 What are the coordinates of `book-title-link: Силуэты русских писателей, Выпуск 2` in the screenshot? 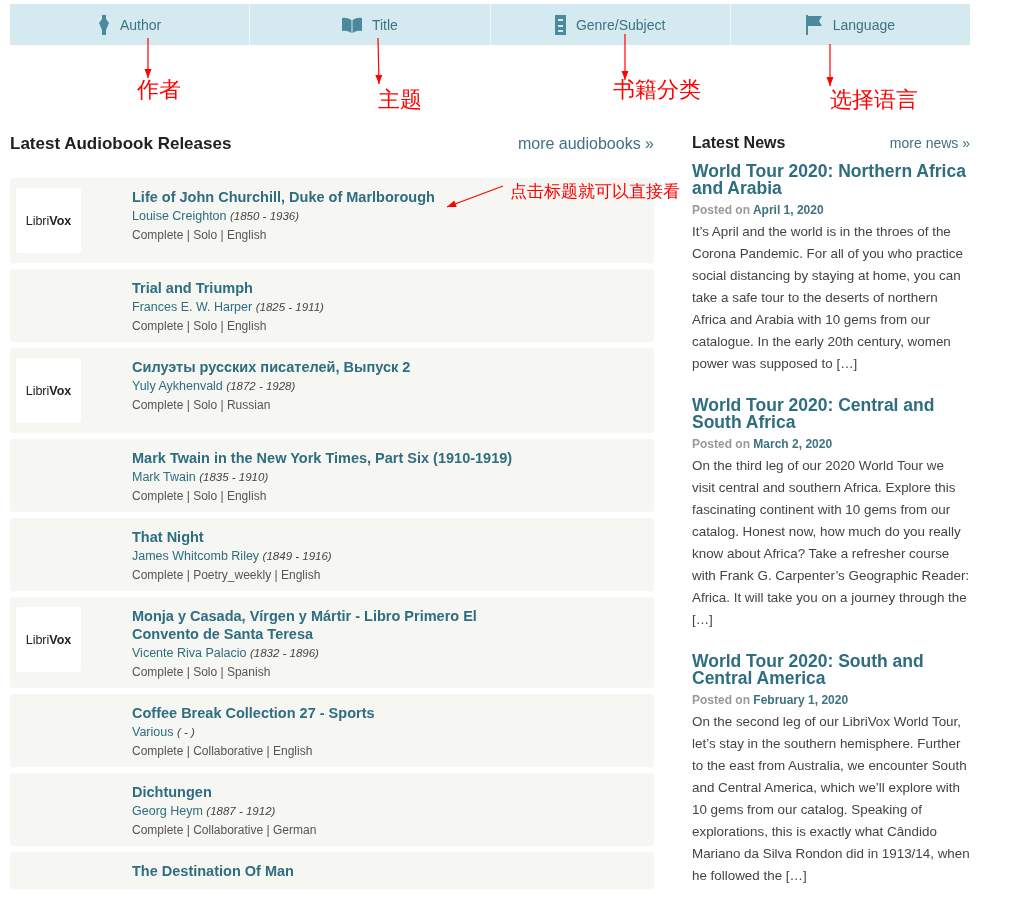 It's located at (271, 367).